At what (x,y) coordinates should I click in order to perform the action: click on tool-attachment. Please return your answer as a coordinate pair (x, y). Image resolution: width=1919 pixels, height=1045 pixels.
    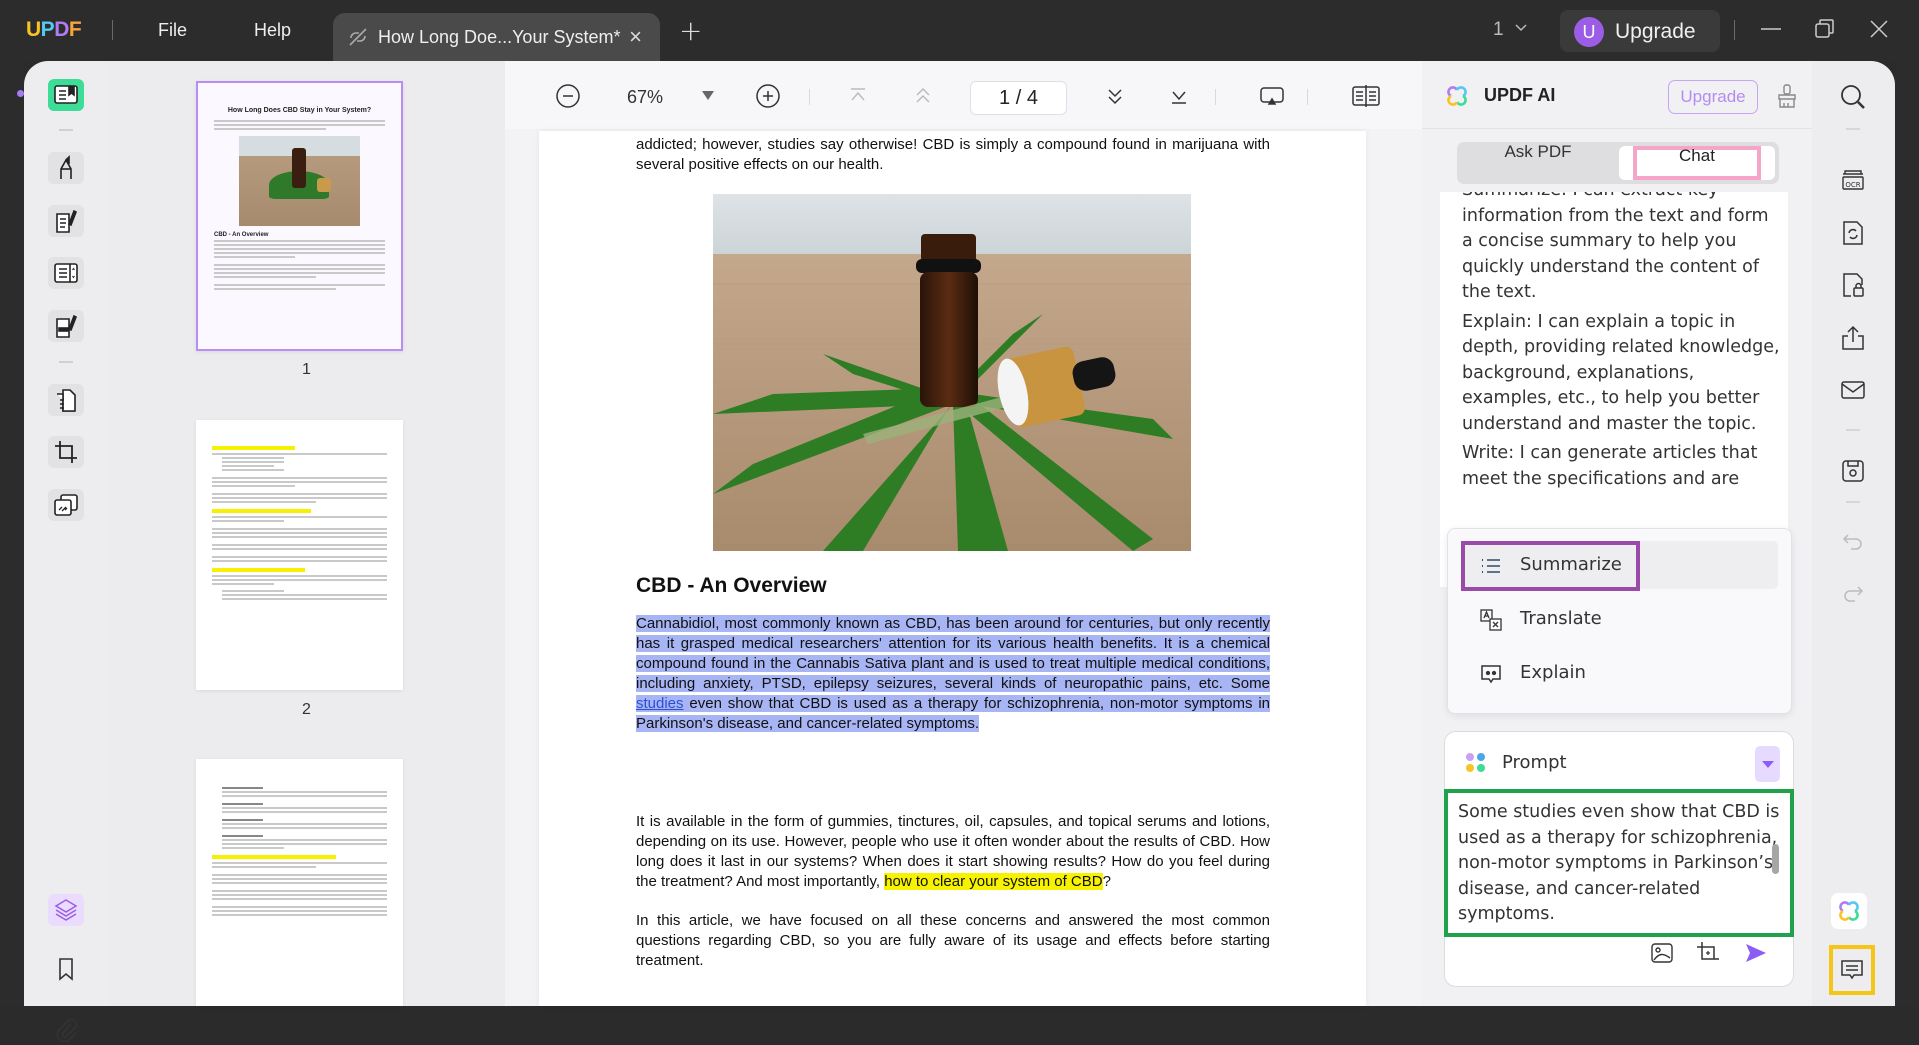
    Looking at the image, I should click on (66, 1029).